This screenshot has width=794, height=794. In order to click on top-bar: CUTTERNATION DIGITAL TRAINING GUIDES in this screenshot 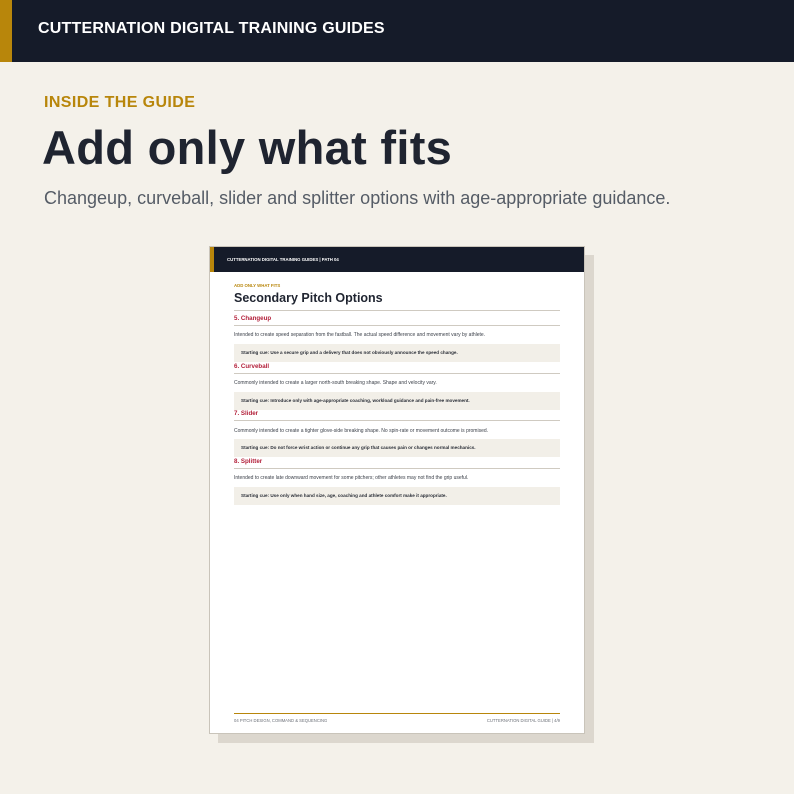, I will do `click(397, 31)`.